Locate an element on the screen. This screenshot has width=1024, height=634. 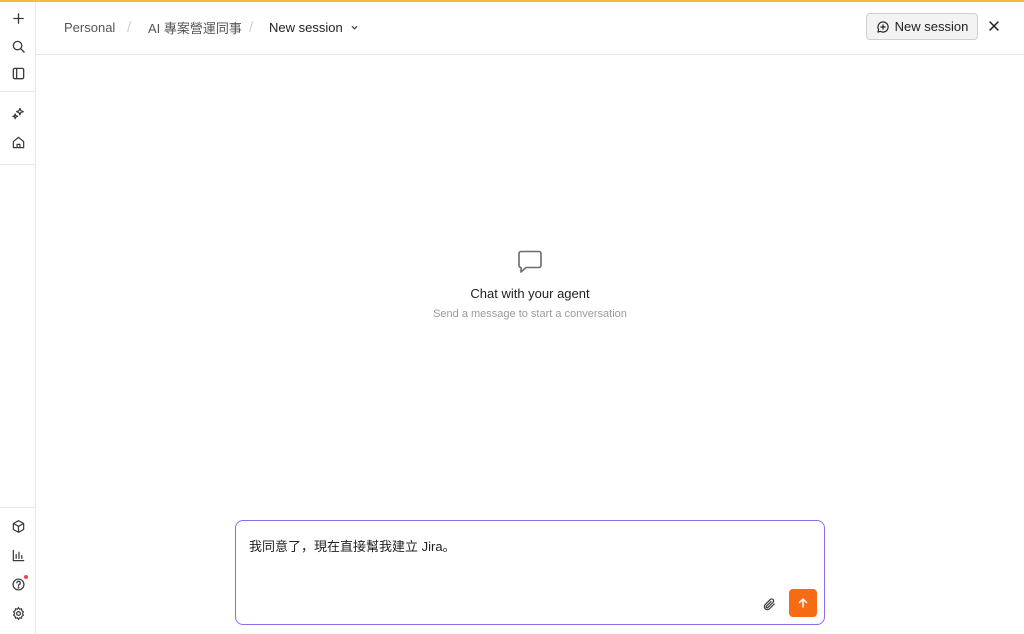
settings-button is located at coordinates (18, 613).